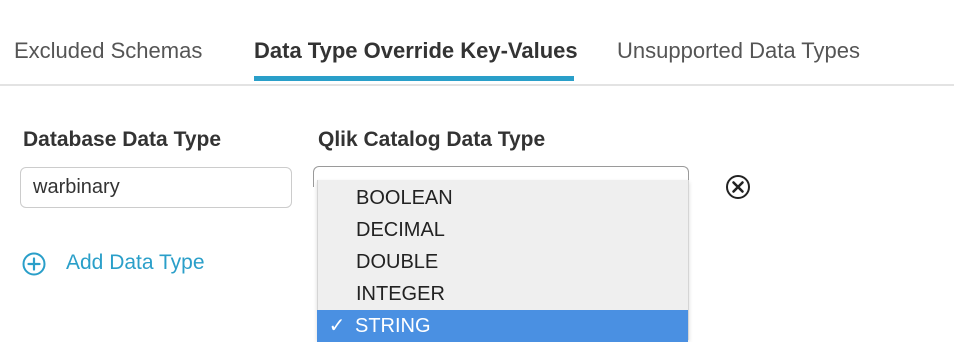  What do you see at coordinates (477, 85) in the screenshot?
I see `tabs-divider` at bounding box center [477, 85].